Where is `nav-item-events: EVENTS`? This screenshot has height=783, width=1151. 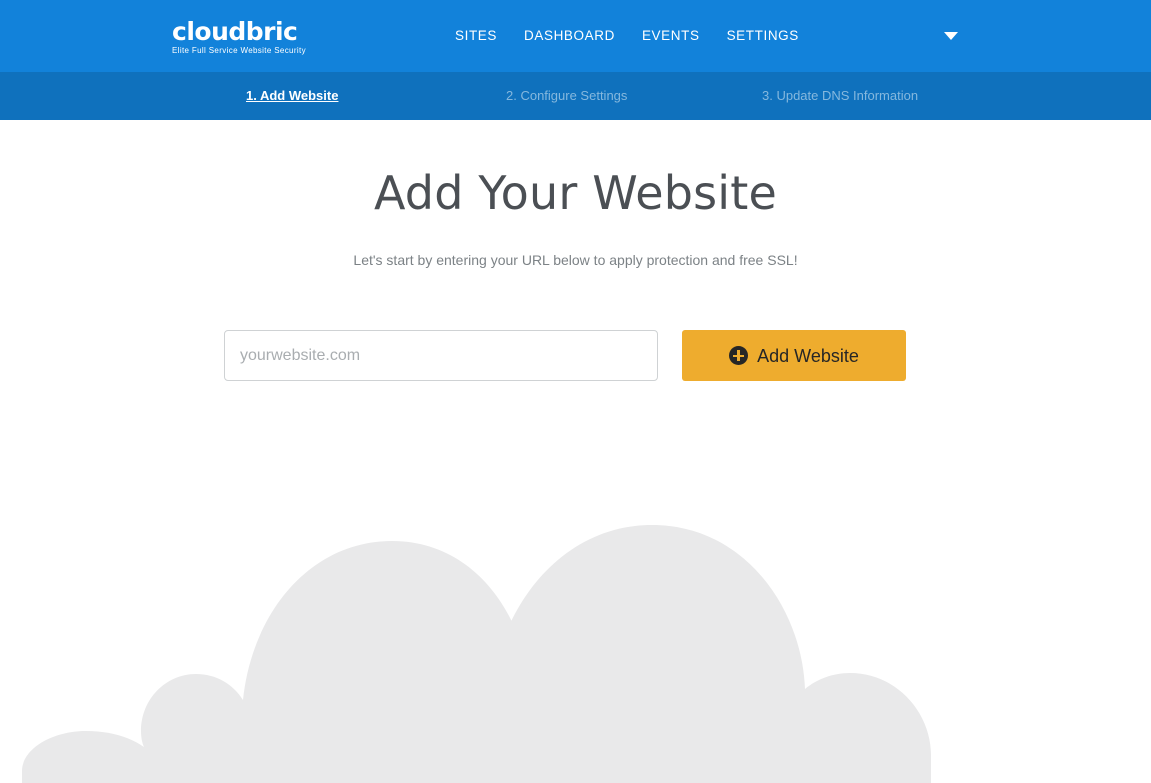
nav-item-events: EVENTS is located at coordinates (677, 36).